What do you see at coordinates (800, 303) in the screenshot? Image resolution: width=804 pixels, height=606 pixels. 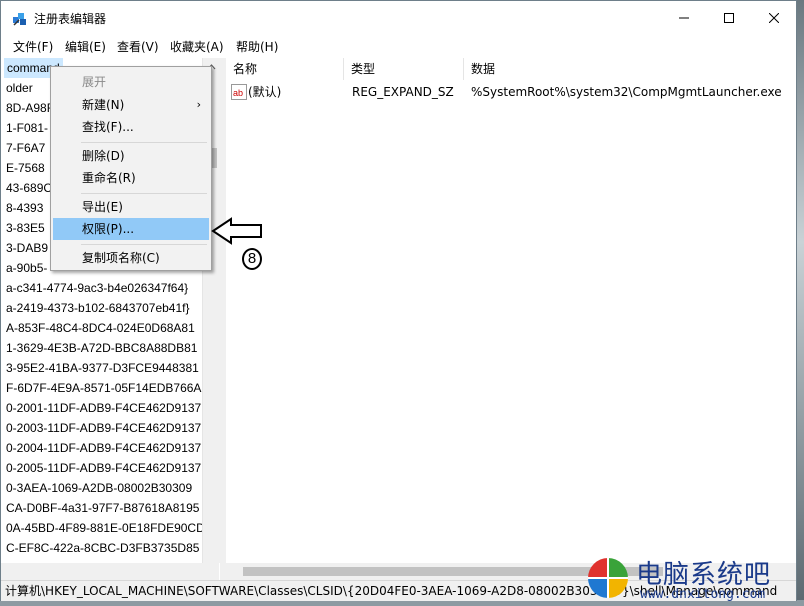 I see `desktop-background` at bounding box center [800, 303].